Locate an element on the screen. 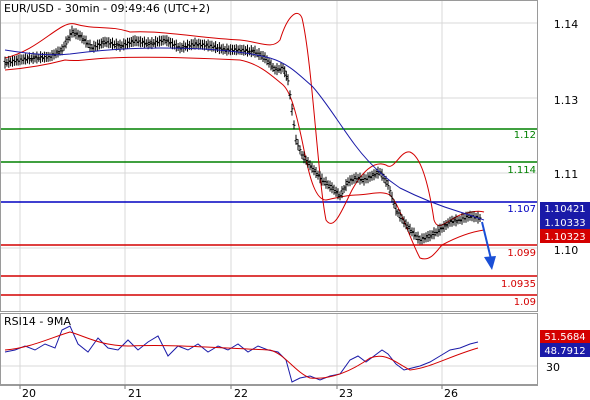  y-tick-label: 1.11 is located at coordinates (566, 174).